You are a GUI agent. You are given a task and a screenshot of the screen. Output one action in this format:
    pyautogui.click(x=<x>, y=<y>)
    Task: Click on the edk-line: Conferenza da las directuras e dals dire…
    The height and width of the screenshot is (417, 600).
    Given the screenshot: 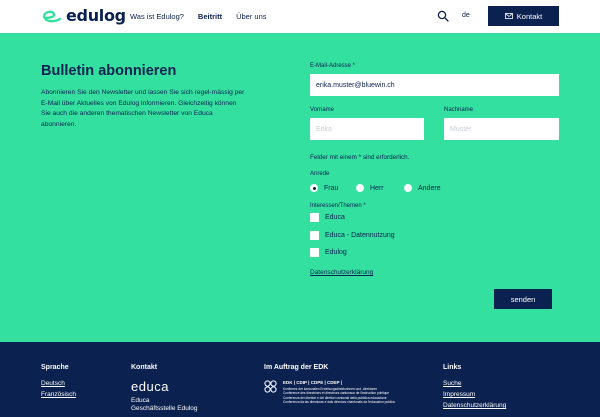 What is the action you would take?
    pyautogui.click(x=339, y=401)
    